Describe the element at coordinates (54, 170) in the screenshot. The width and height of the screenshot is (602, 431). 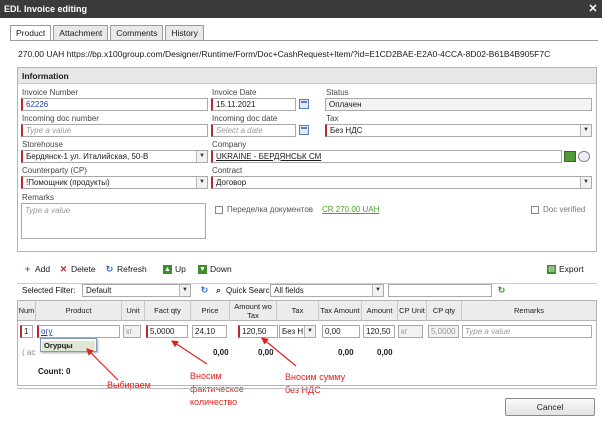
I see `counterparty-label: Counterparty (CP)` at that location.